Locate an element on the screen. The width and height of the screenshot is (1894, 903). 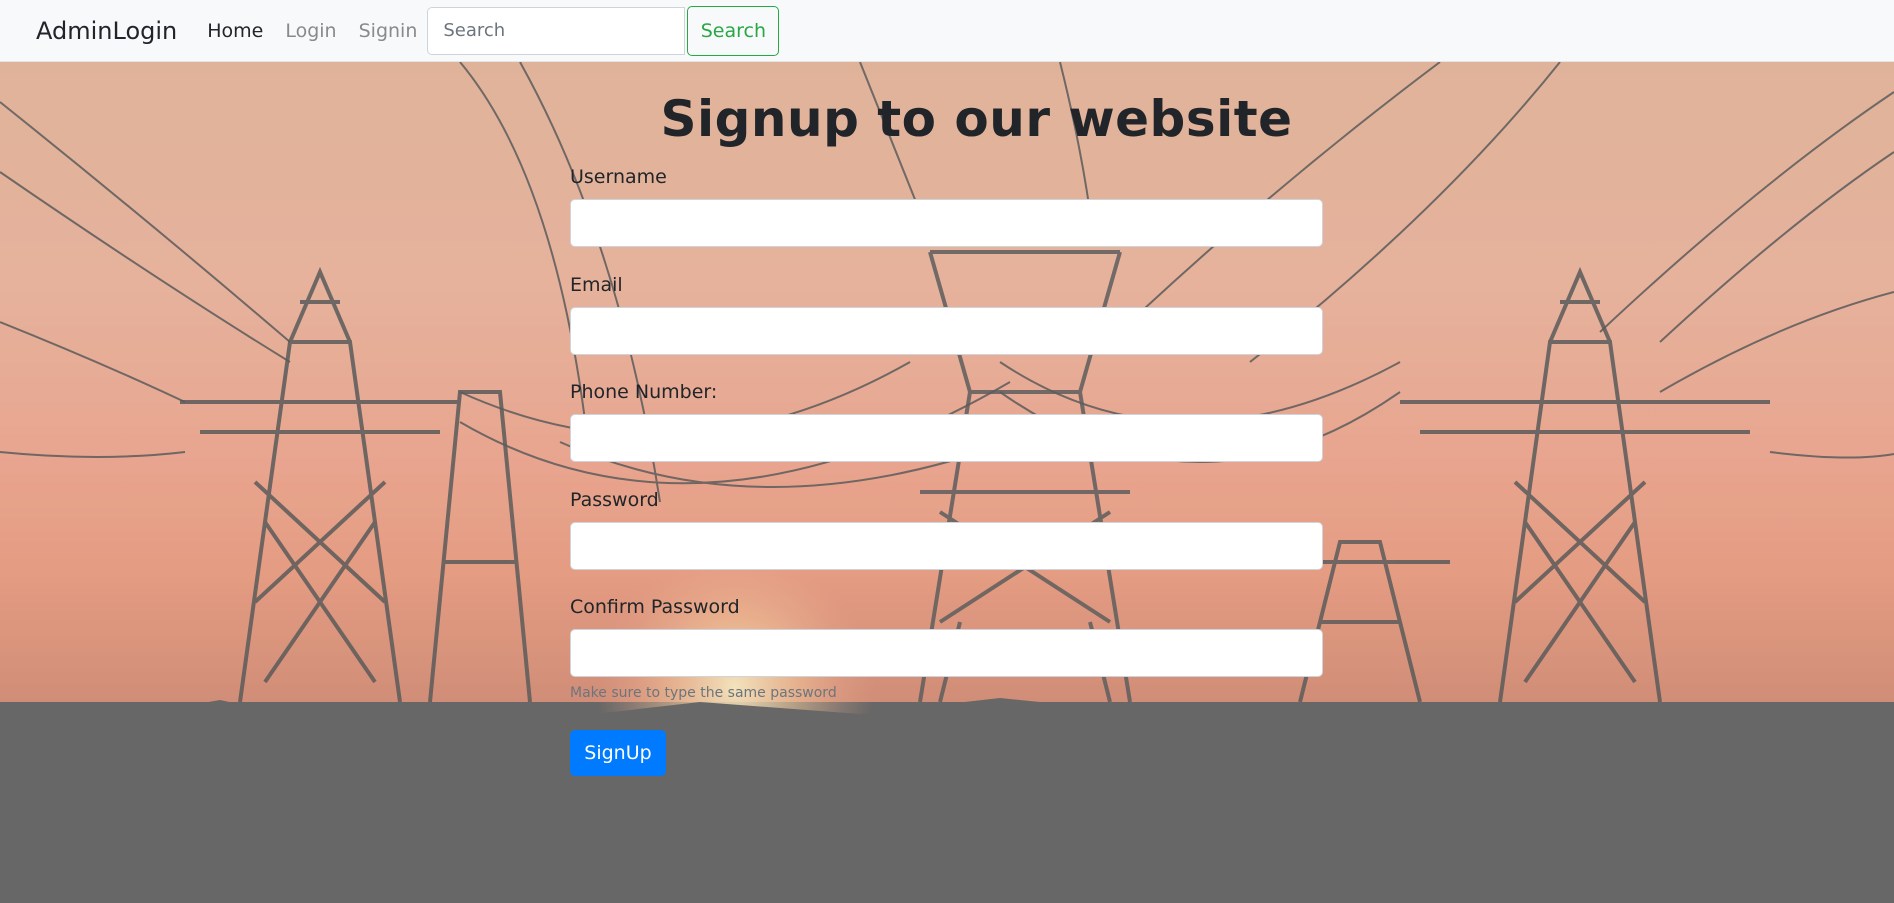
username-field is located at coordinates (946, 222).